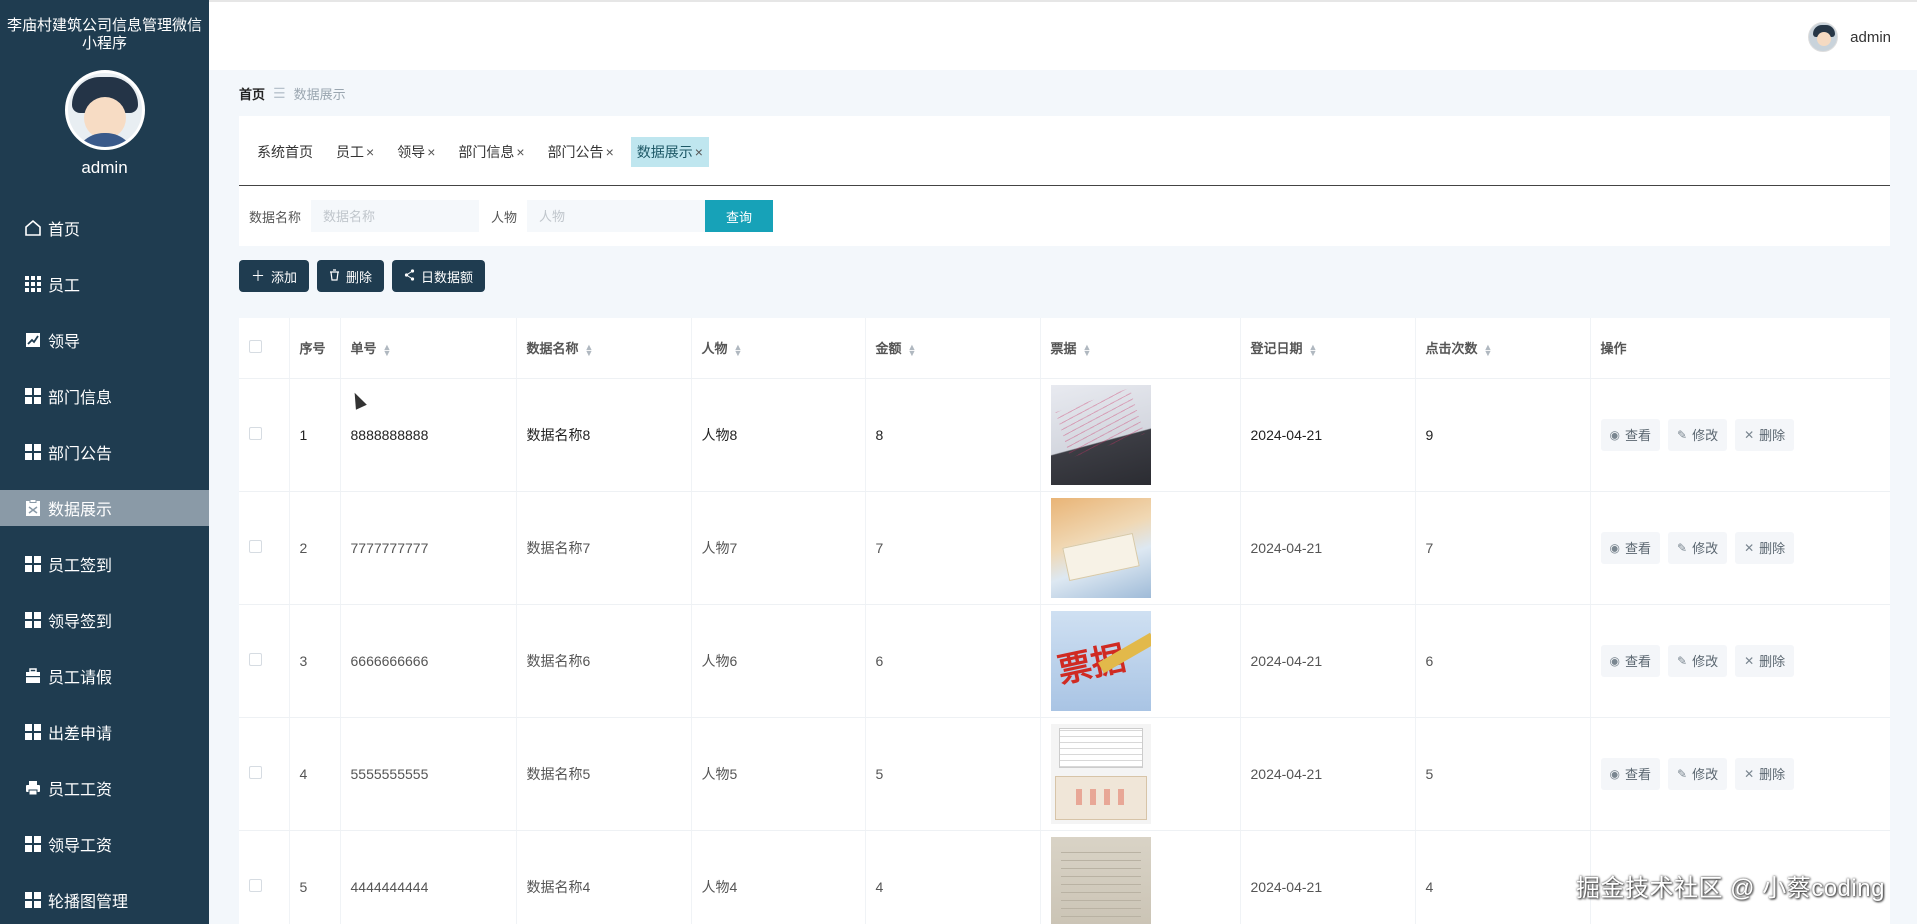 The width and height of the screenshot is (1917, 924). What do you see at coordinates (604, 348) in the screenshot?
I see `column-header-data-name: 数据名称 ▲ ▼` at bounding box center [604, 348].